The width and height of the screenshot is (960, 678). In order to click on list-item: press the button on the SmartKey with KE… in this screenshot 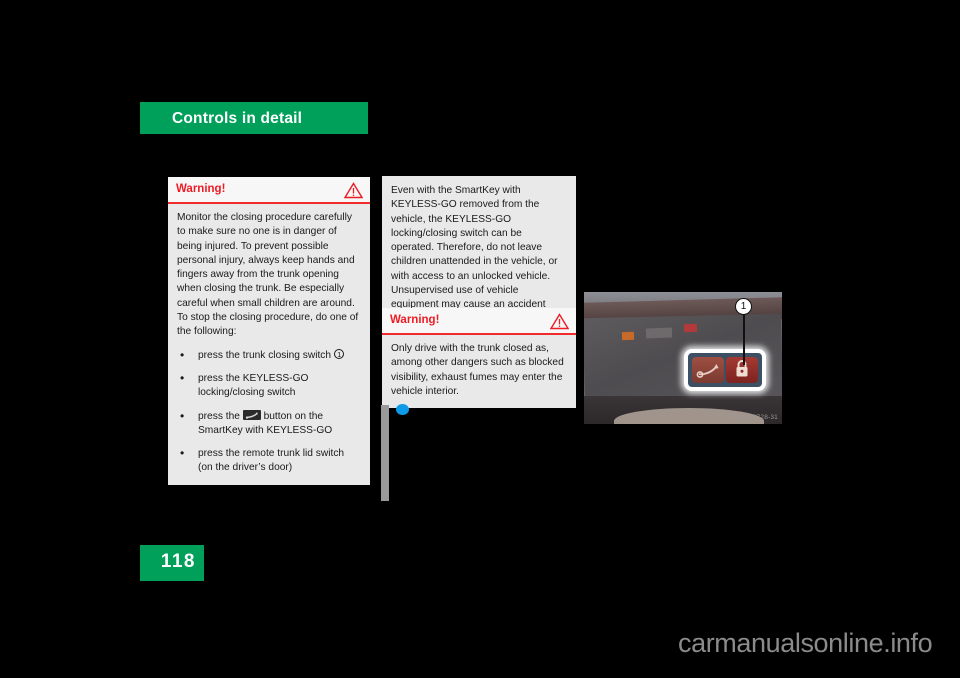, I will do `click(269, 424)`.